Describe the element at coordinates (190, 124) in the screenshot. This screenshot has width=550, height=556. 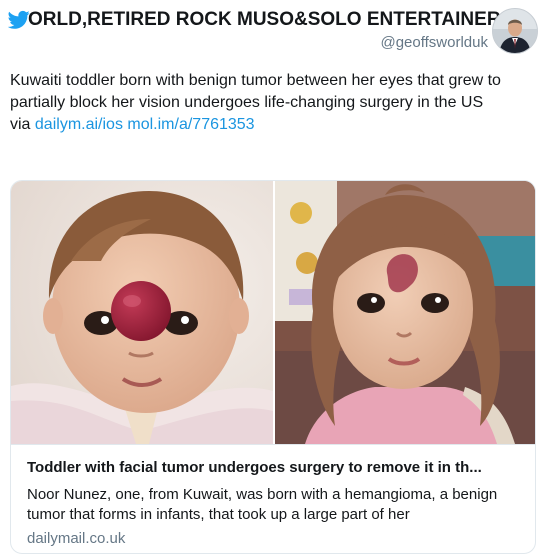
I see `tweet-link-mol: mol.im/a/7761353` at that location.